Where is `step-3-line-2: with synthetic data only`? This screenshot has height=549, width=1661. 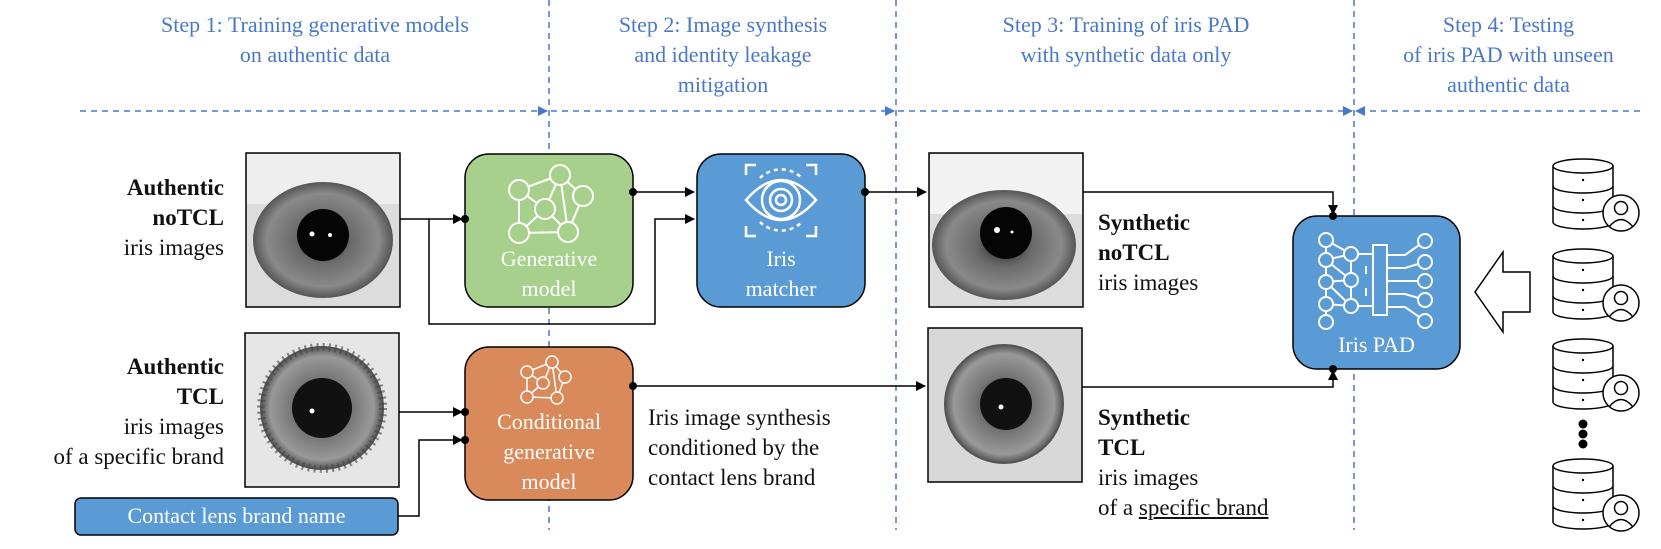
step-3-line-2: with synthetic data only is located at coordinates (1126, 54).